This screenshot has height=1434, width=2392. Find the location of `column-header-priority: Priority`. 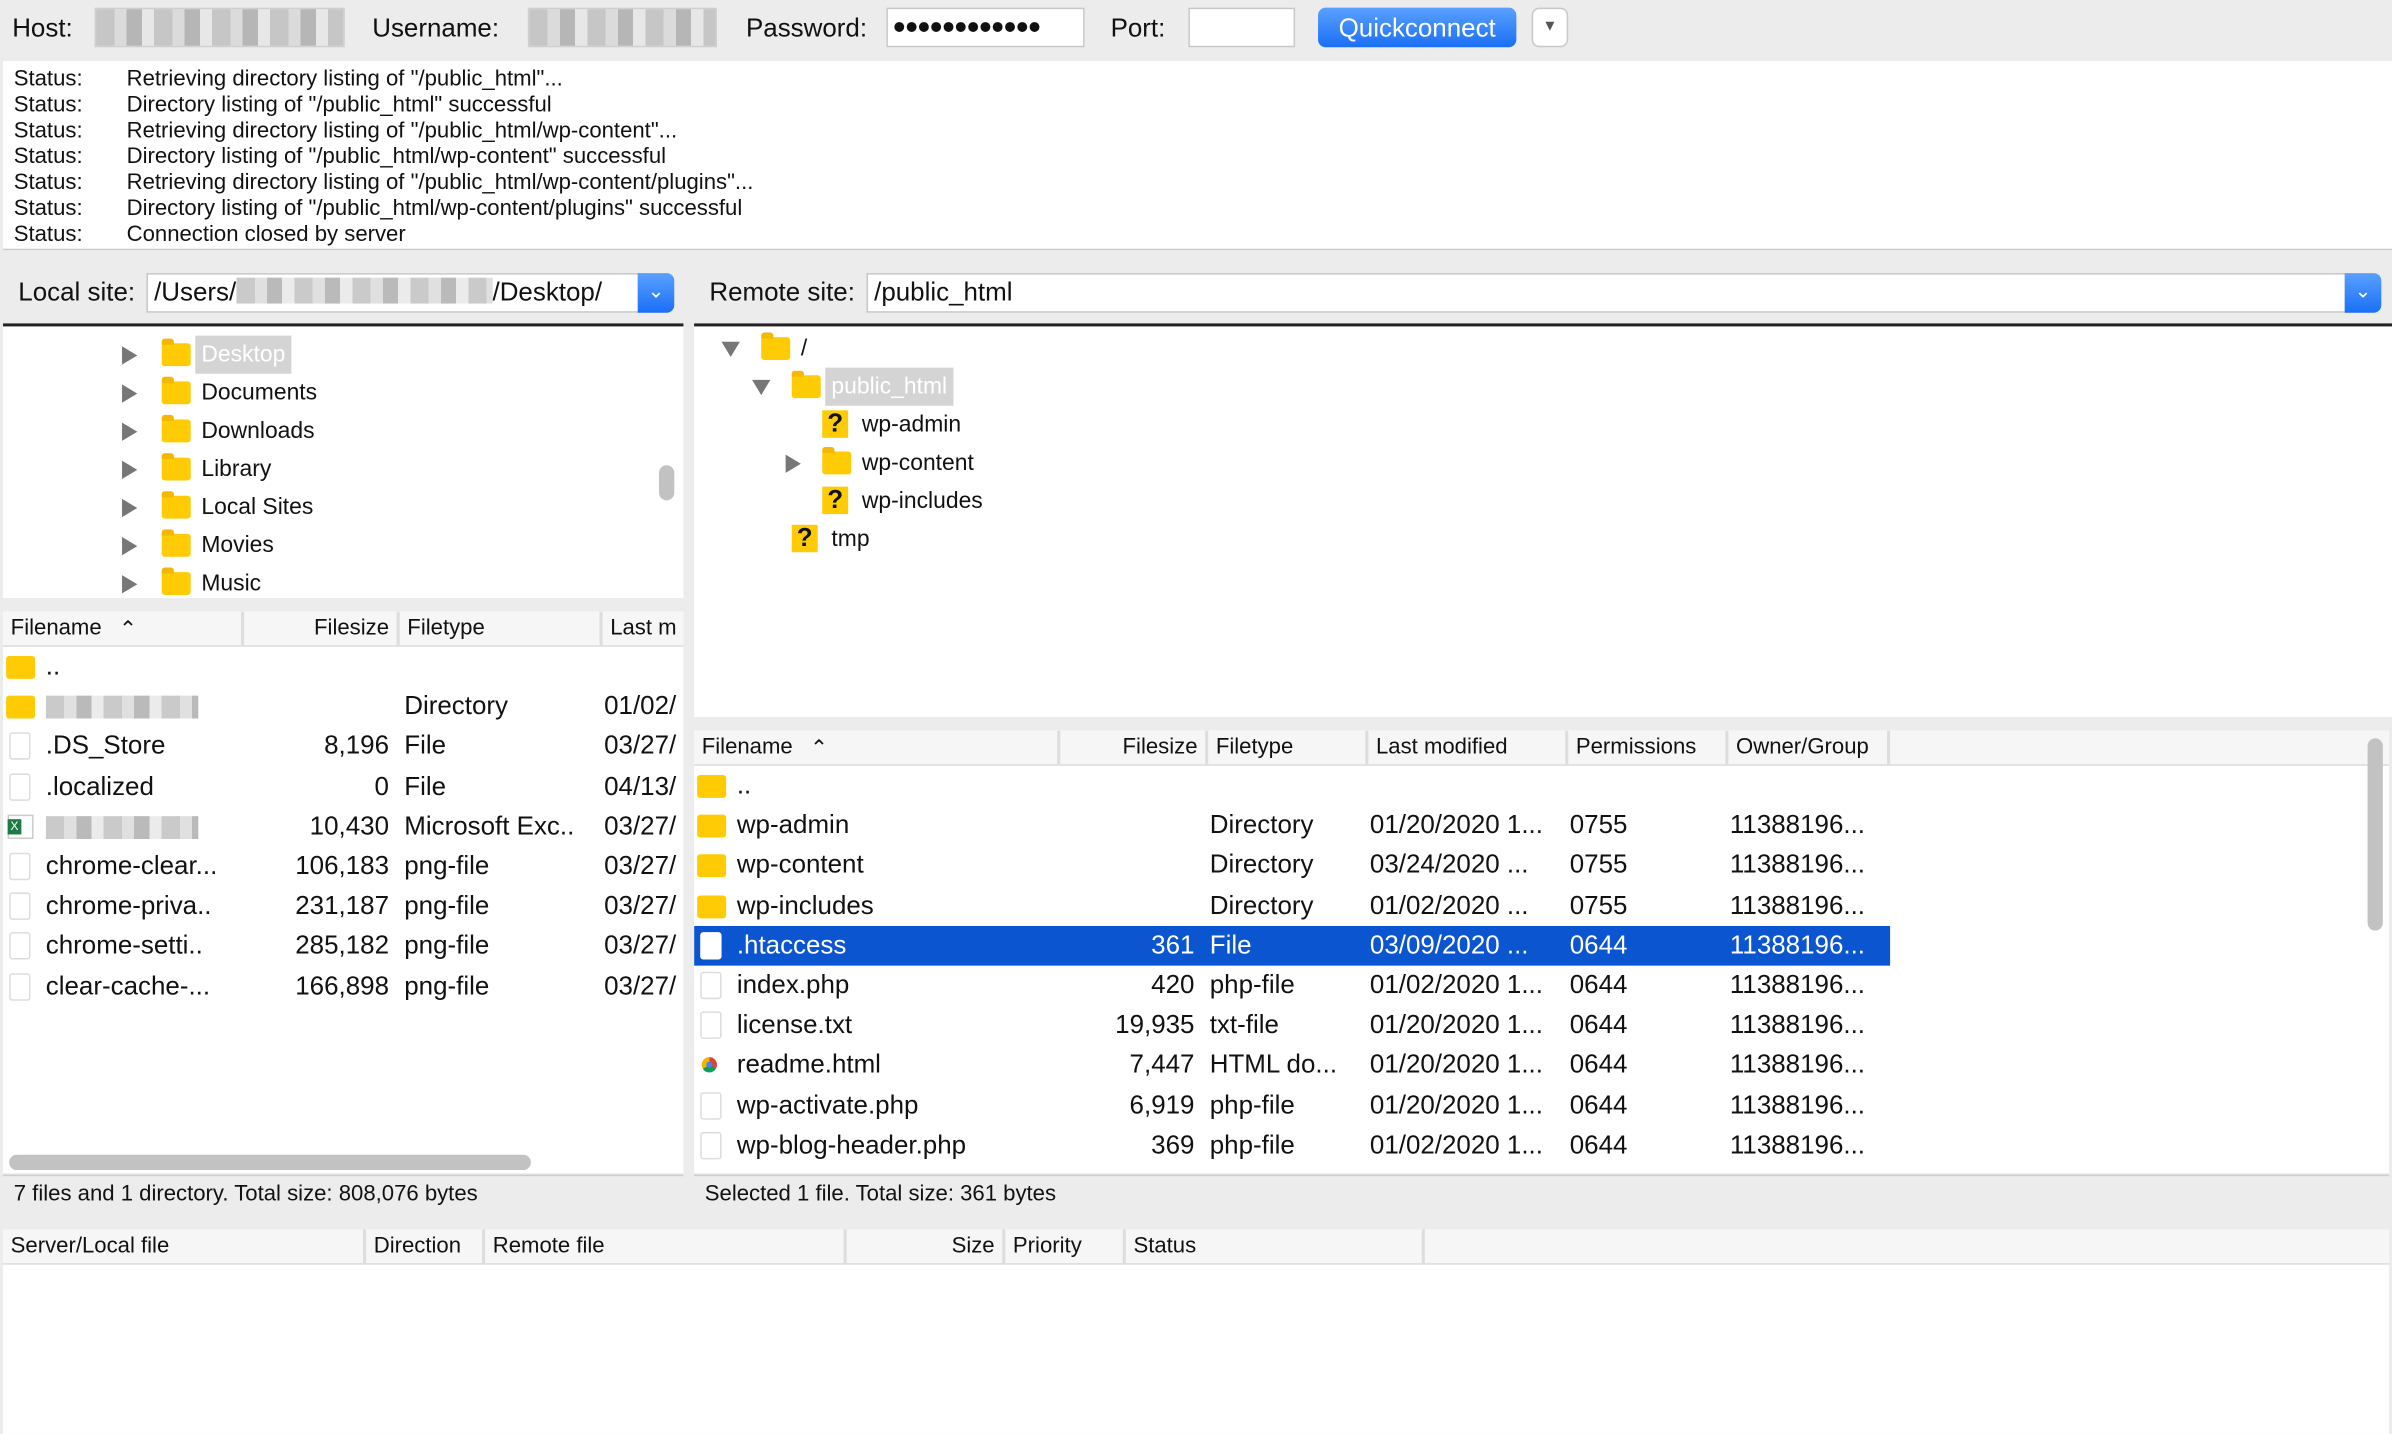

column-header-priority: Priority is located at coordinates (1065, 1246).